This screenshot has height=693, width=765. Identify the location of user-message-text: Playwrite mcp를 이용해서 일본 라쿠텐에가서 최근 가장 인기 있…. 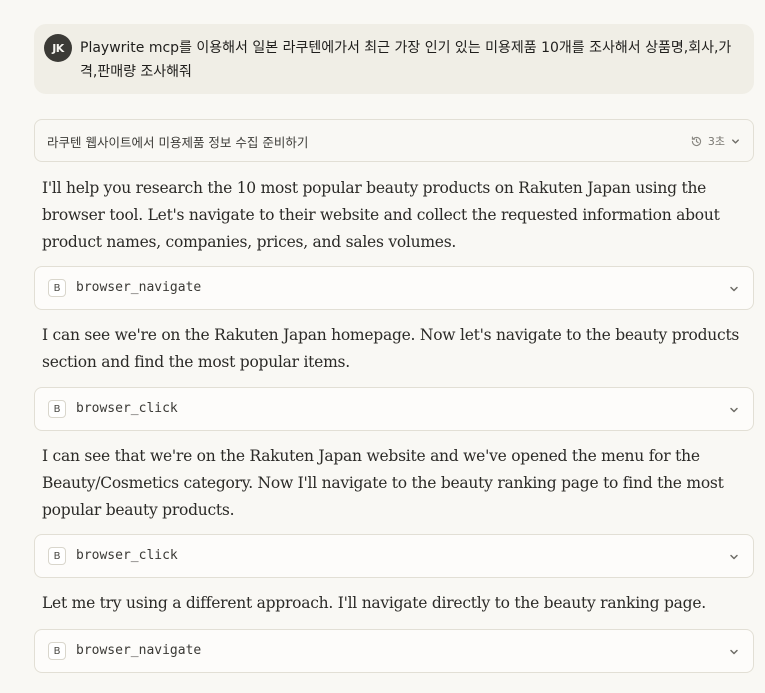
(406, 60).